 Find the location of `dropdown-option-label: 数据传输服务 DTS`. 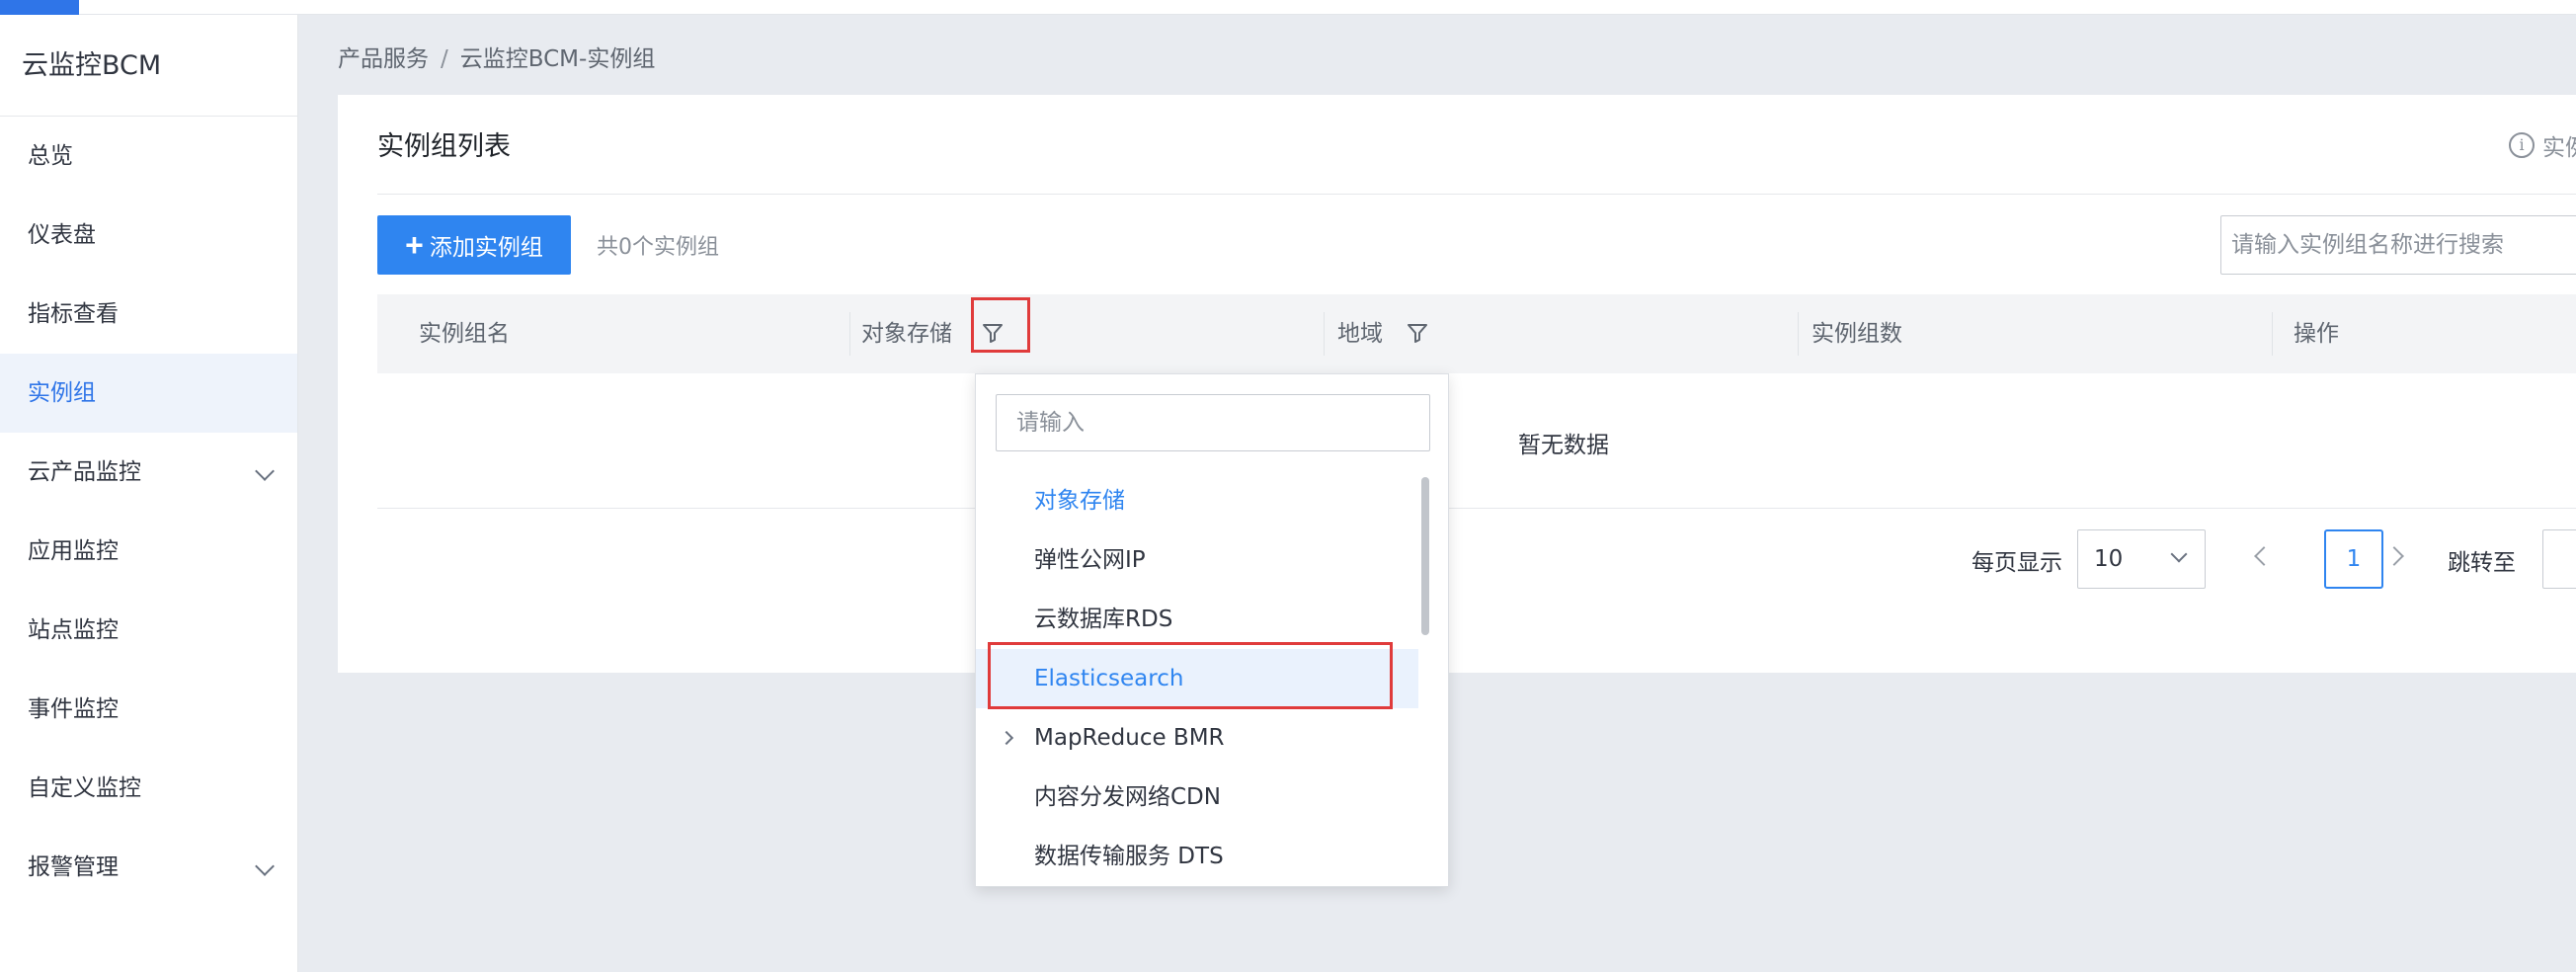

dropdown-option-label: 数据传输服务 DTS is located at coordinates (1129, 856).